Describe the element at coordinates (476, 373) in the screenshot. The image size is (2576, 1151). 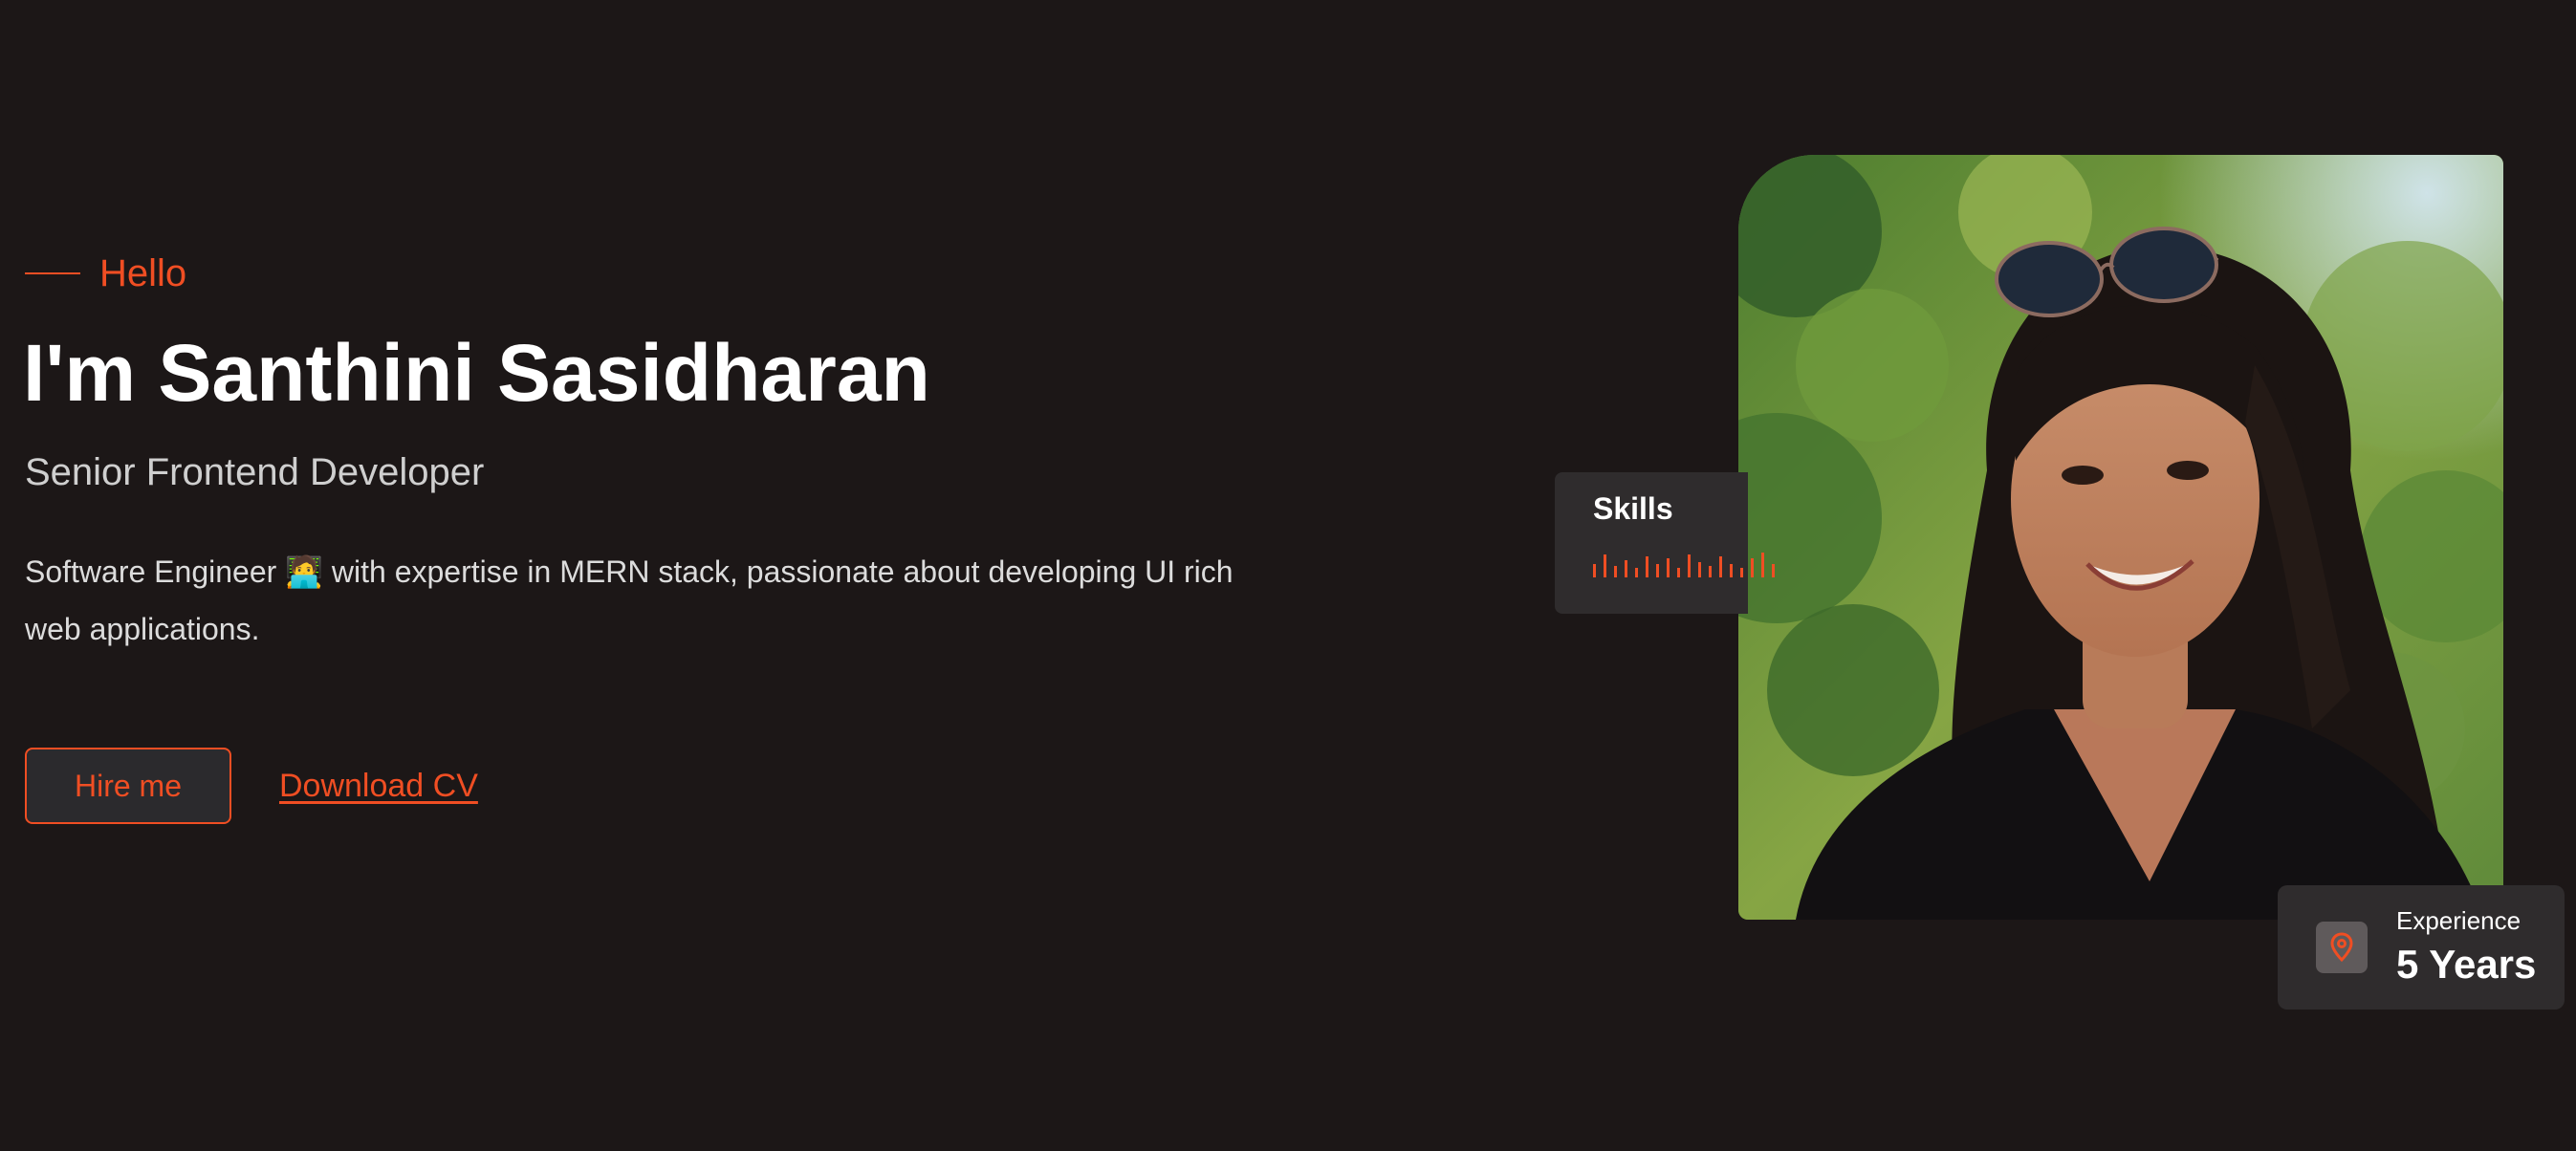
I see `page-title: I'm Santhini Sasidharan` at that location.